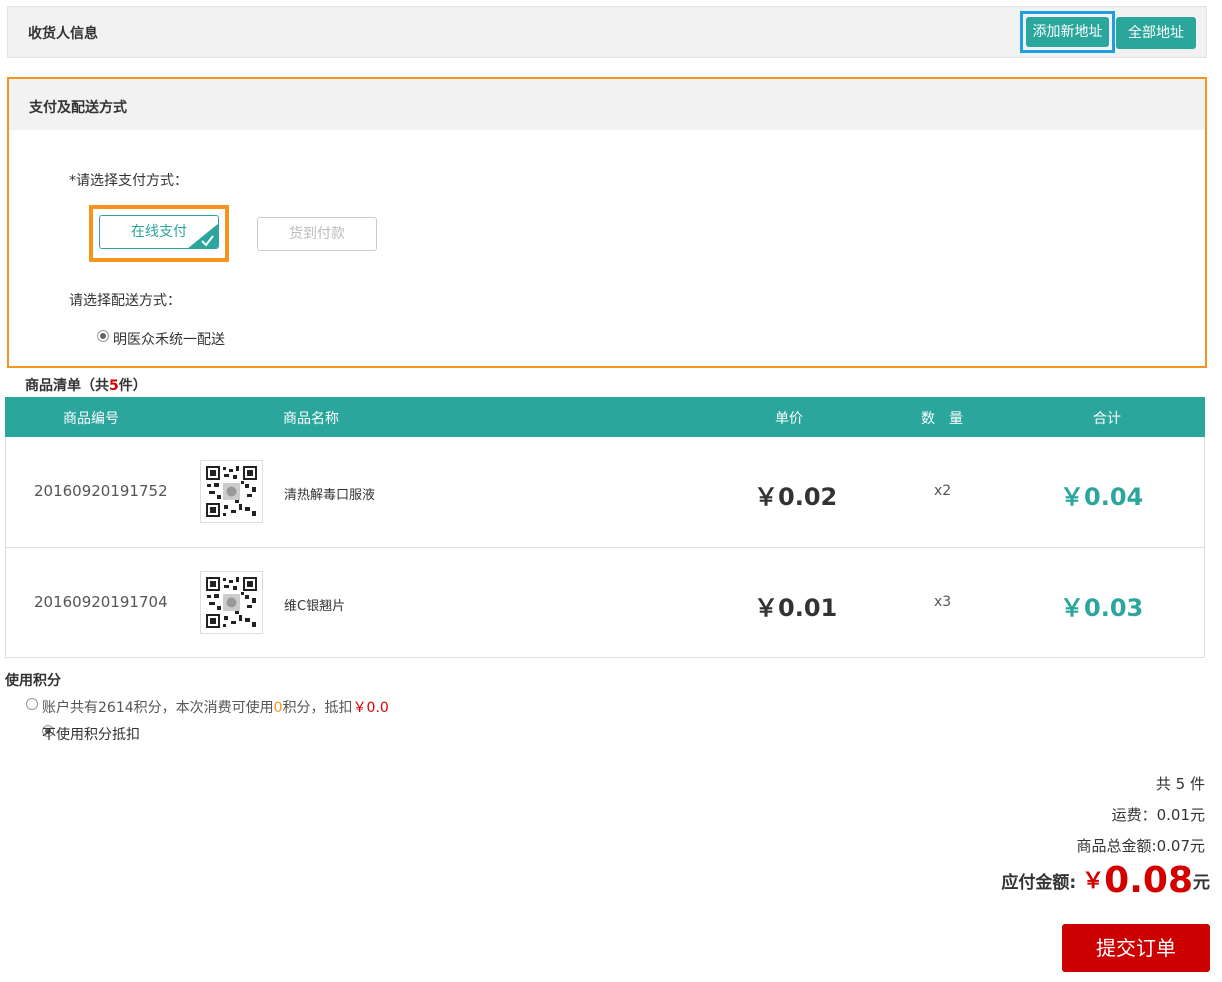 The width and height of the screenshot is (1222, 982). I want to click on points-title: 使用积分, so click(33, 681).